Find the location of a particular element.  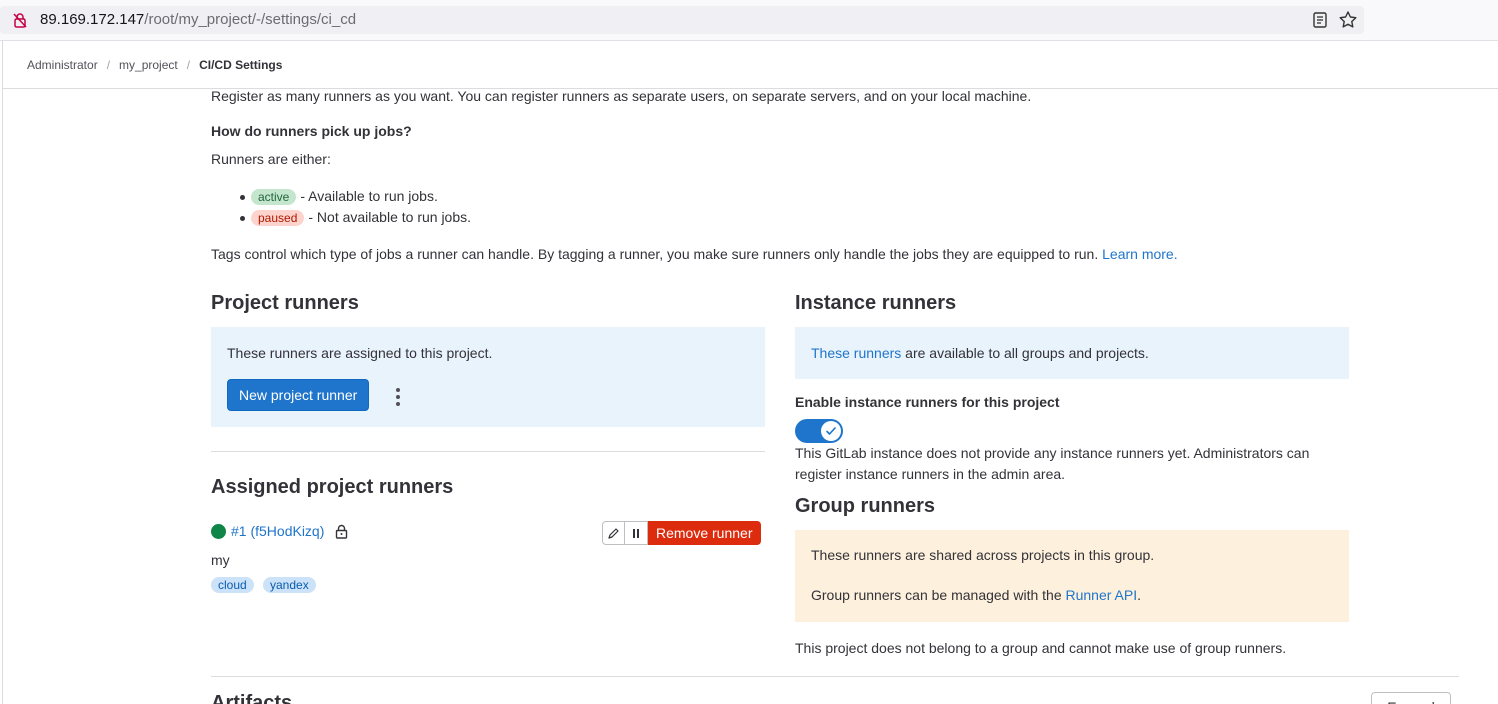

project-runners-title: Project runners is located at coordinates (285, 303).